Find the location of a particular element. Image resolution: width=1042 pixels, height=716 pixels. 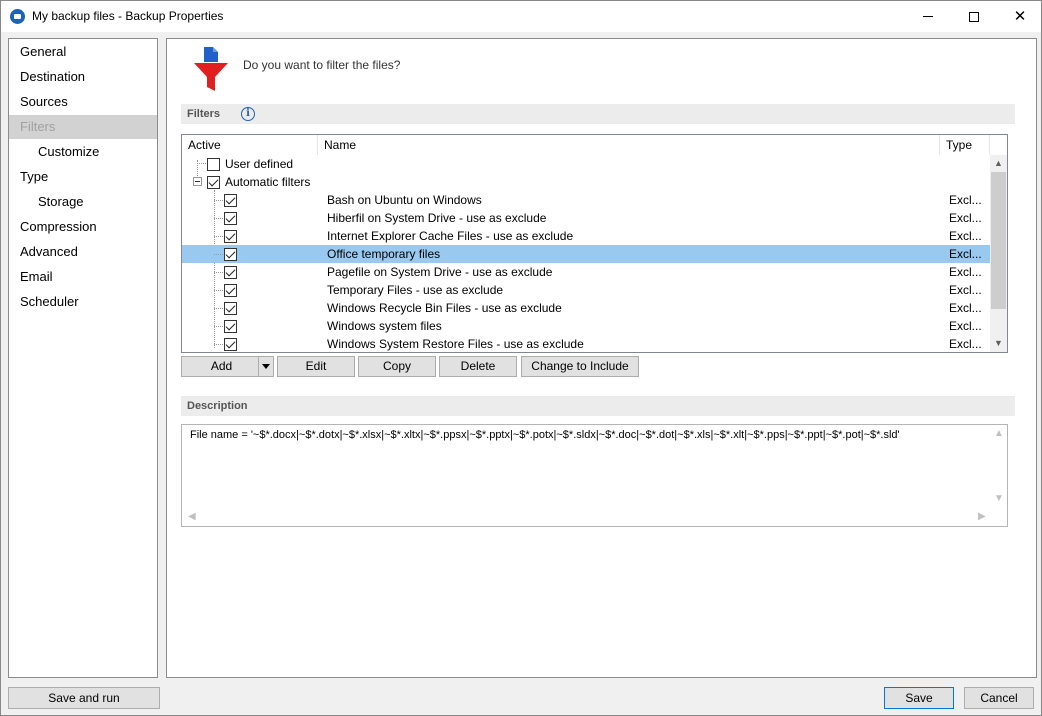

column-header-active: Active is located at coordinates (250, 145).